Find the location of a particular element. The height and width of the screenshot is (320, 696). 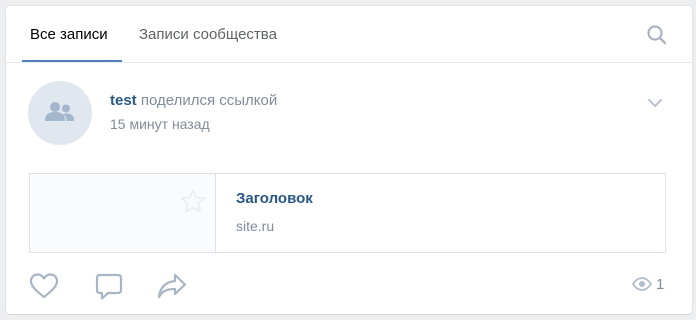

heart-icon is located at coordinates (44, 286).